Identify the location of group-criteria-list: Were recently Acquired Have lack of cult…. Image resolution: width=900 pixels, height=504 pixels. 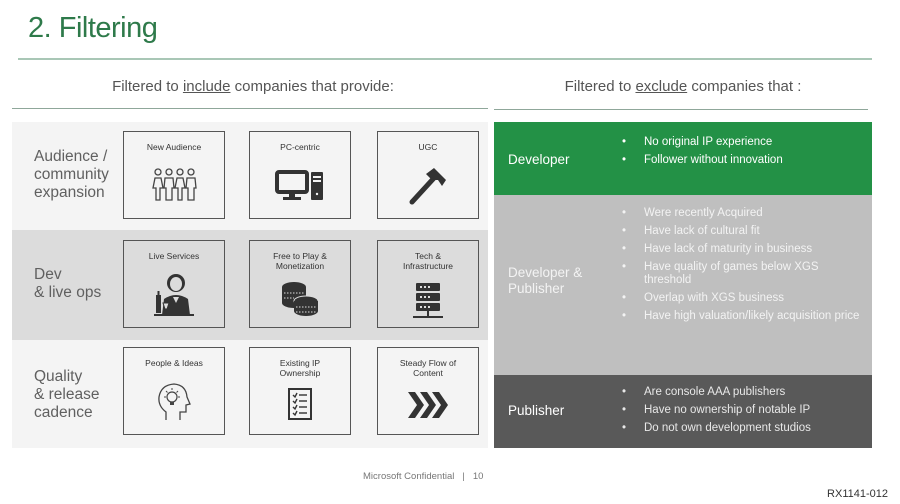
(741, 267).